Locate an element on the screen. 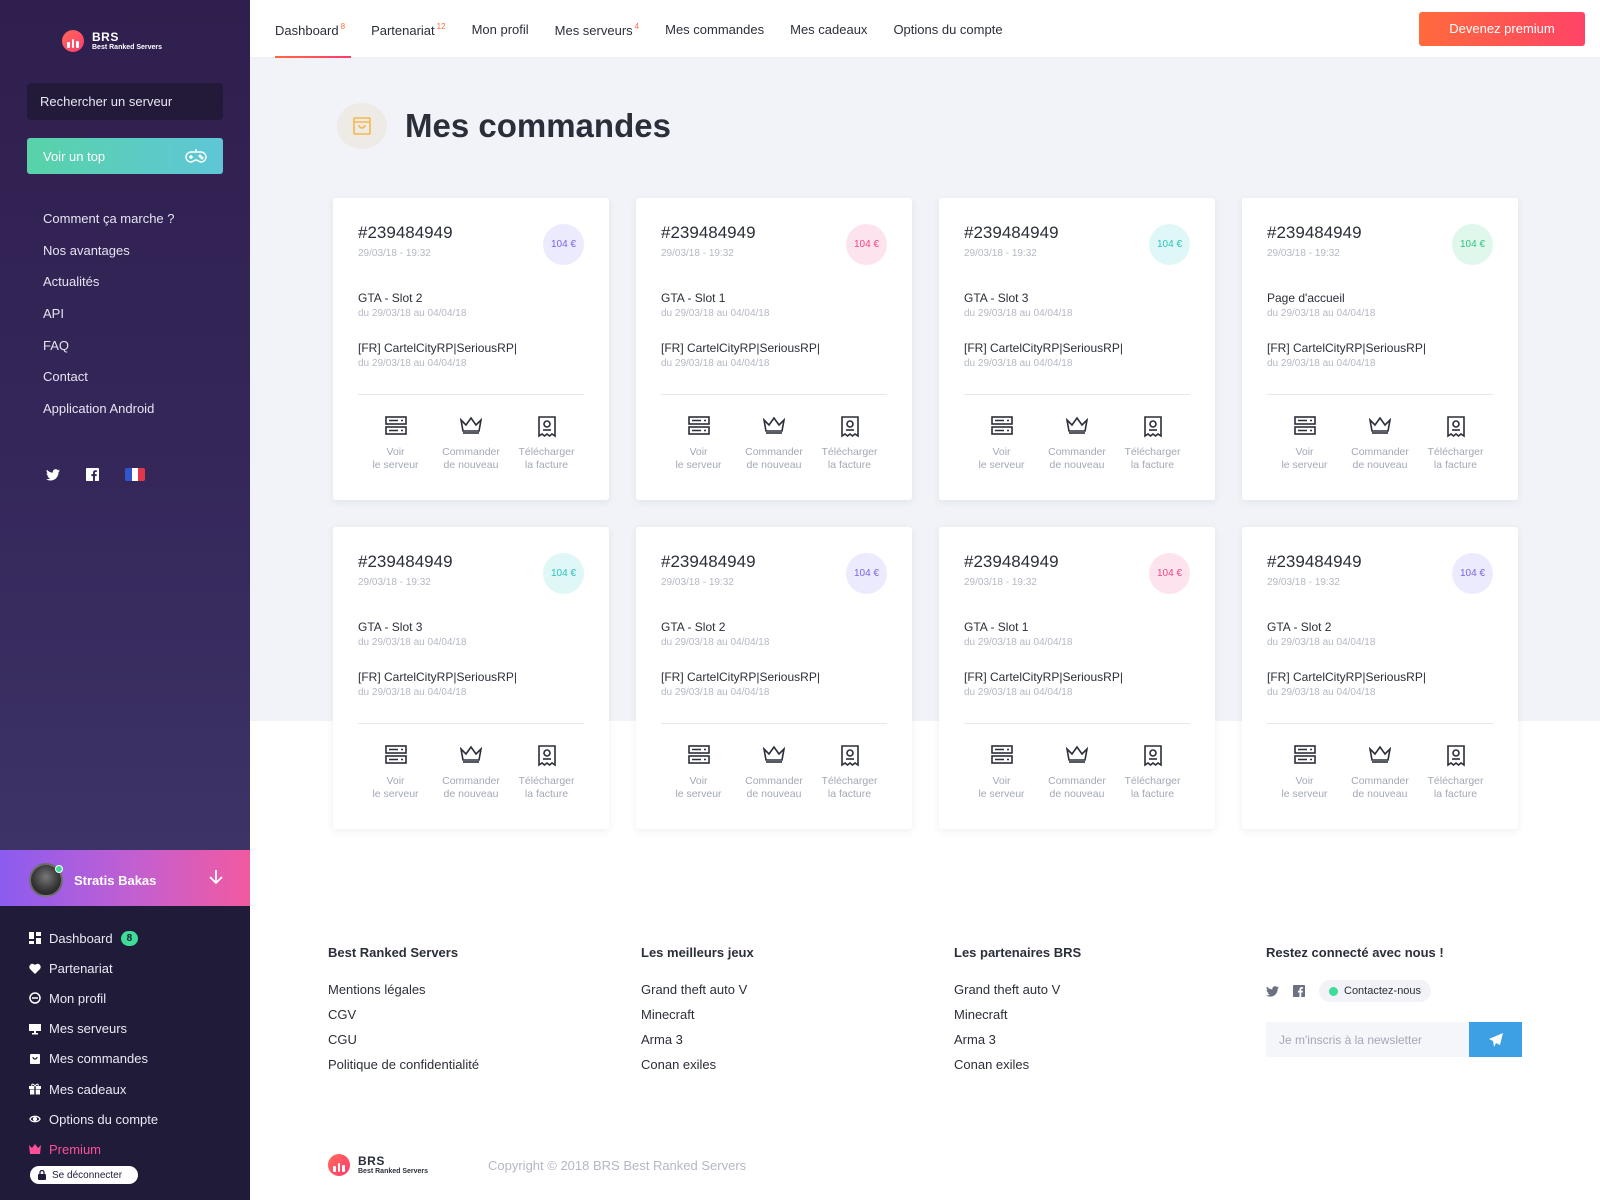 The height and width of the screenshot is (1200, 1600). tab-orders: Mes commandes is located at coordinates (714, 40).